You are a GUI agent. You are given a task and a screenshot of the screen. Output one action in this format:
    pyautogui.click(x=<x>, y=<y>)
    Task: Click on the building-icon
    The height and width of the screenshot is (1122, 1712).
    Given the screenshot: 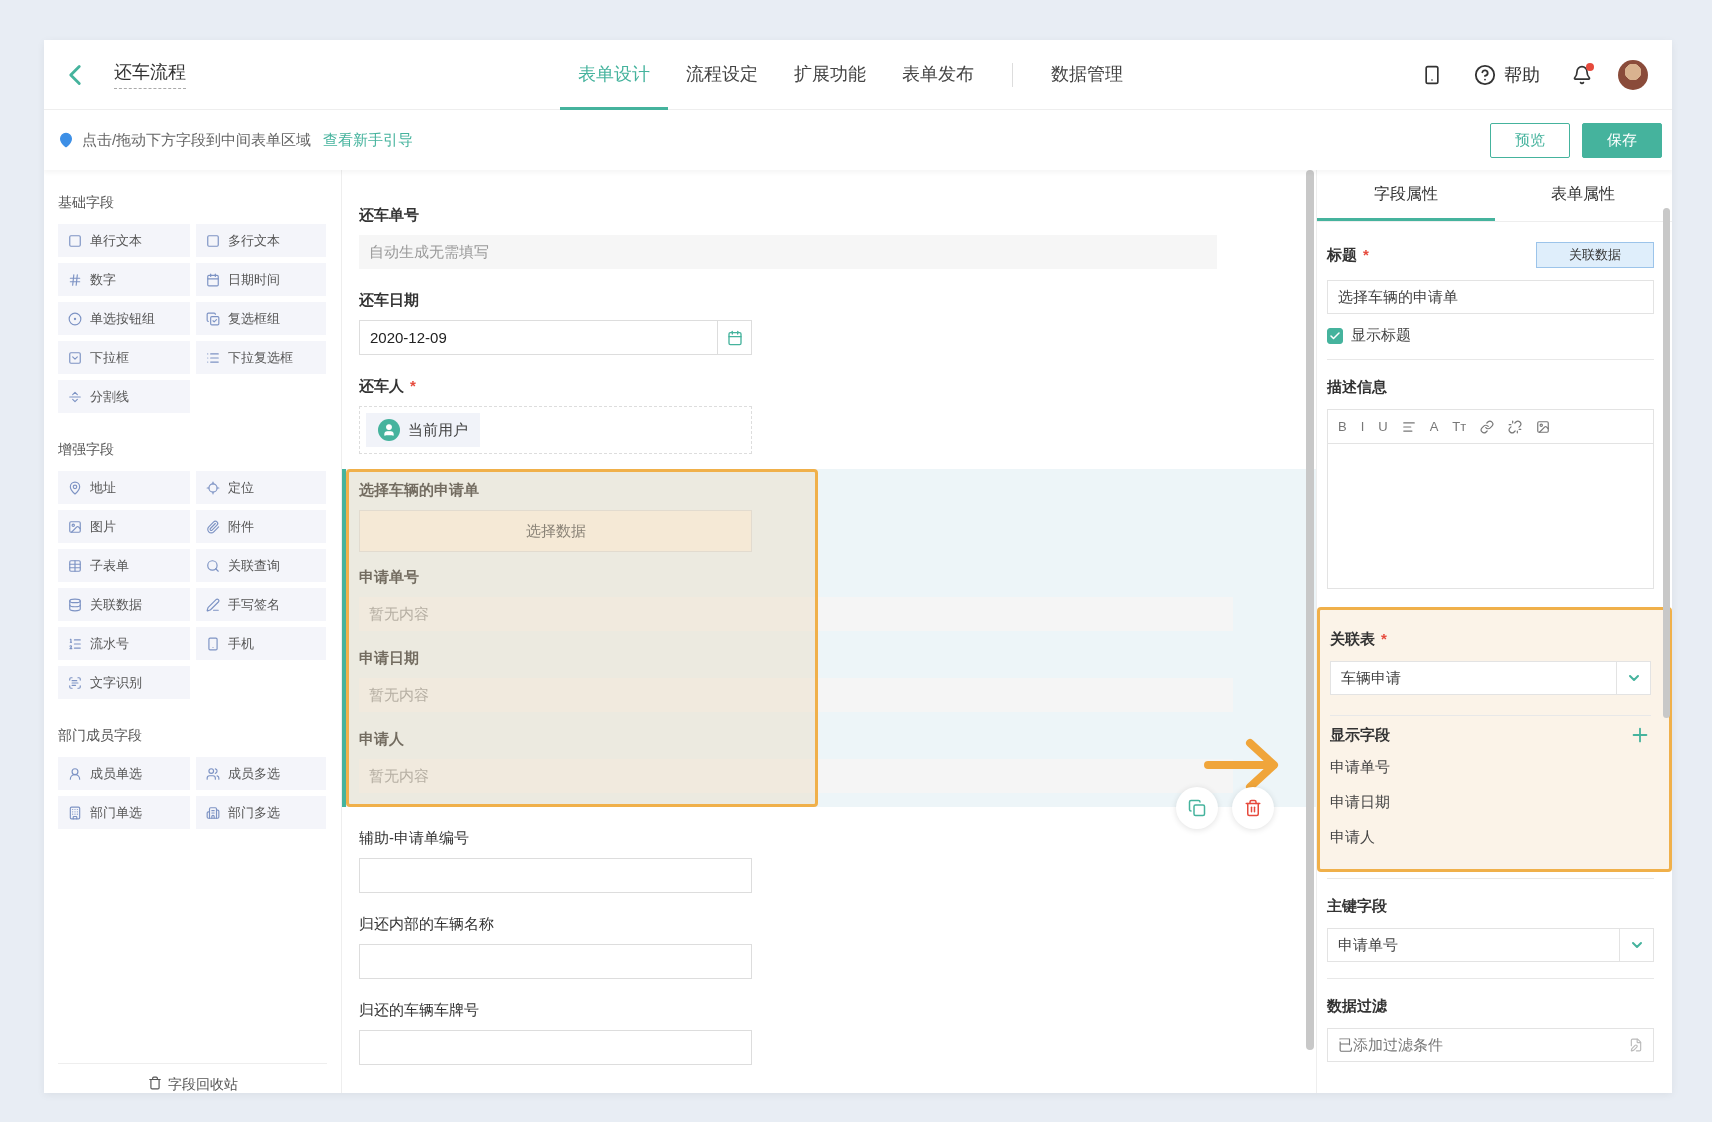 What is the action you would take?
    pyautogui.click(x=75, y=812)
    